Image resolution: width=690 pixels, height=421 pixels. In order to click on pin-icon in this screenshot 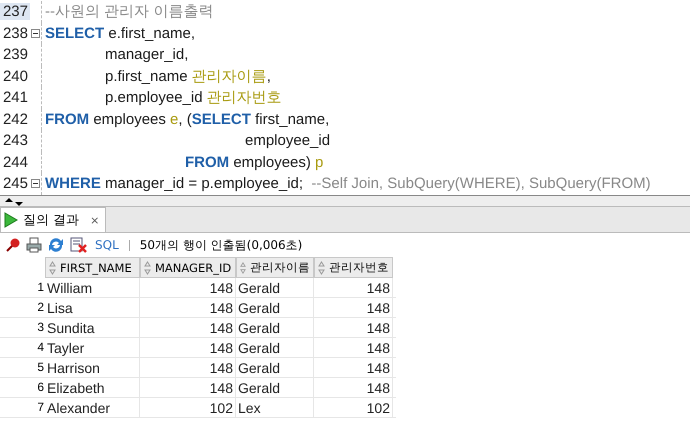, I will do `click(13, 245)`.